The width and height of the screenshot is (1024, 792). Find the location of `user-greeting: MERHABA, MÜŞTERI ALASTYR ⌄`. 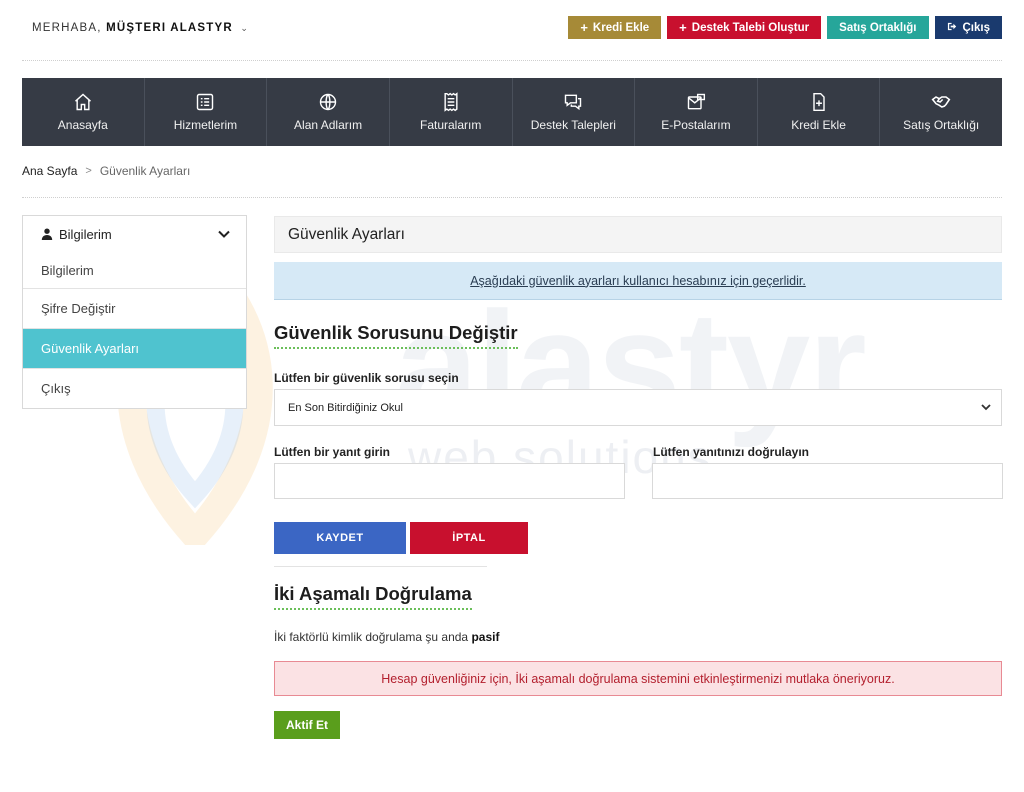

user-greeting: MERHABA, MÜŞTERI ALASTYR ⌄ is located at coordinates (140, 28).